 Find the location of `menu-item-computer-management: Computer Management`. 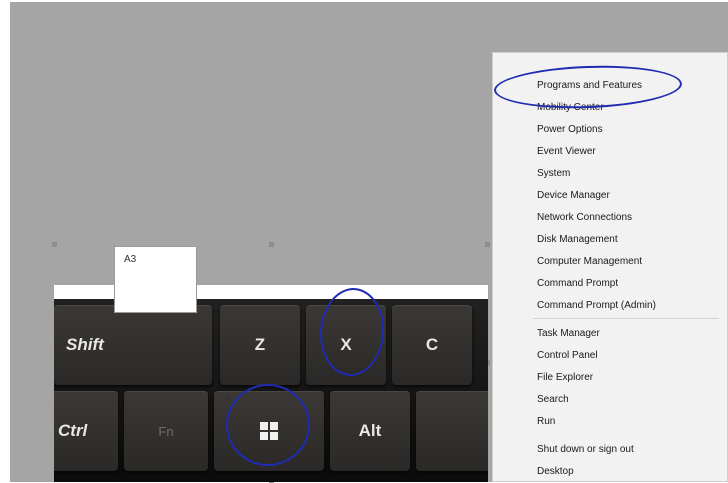

menu-item-computer-management: Computer Management is located at coordinates (589, 261).